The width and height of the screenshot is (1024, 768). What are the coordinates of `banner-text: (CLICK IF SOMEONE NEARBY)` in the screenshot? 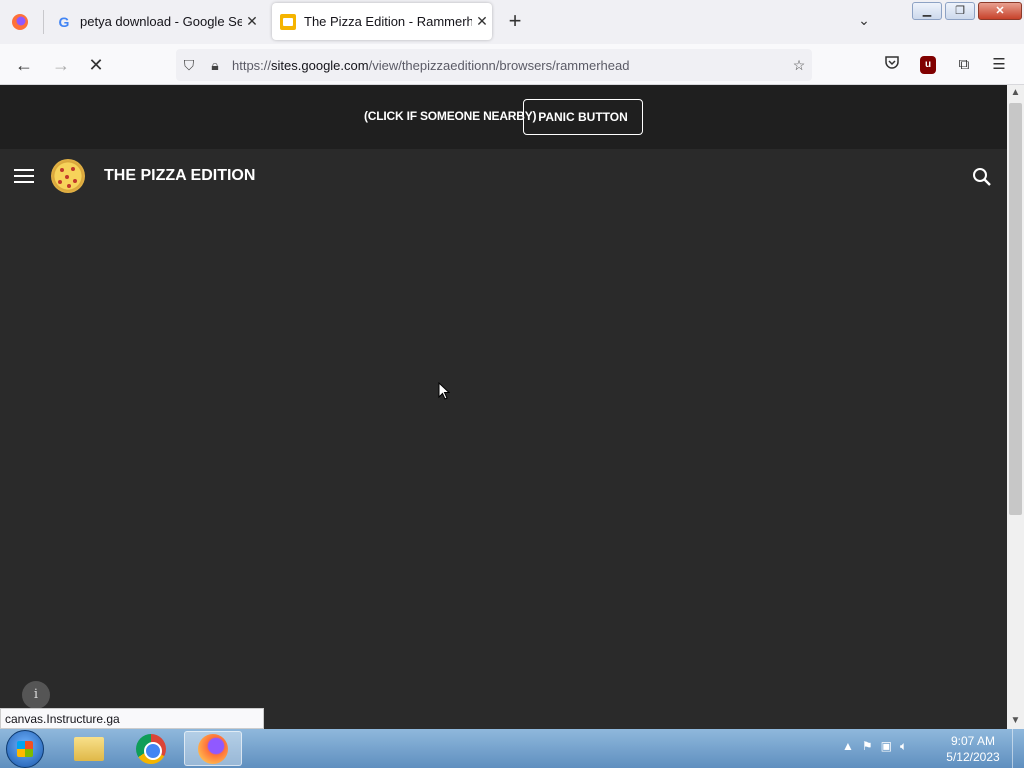 It's located at (450, 116).